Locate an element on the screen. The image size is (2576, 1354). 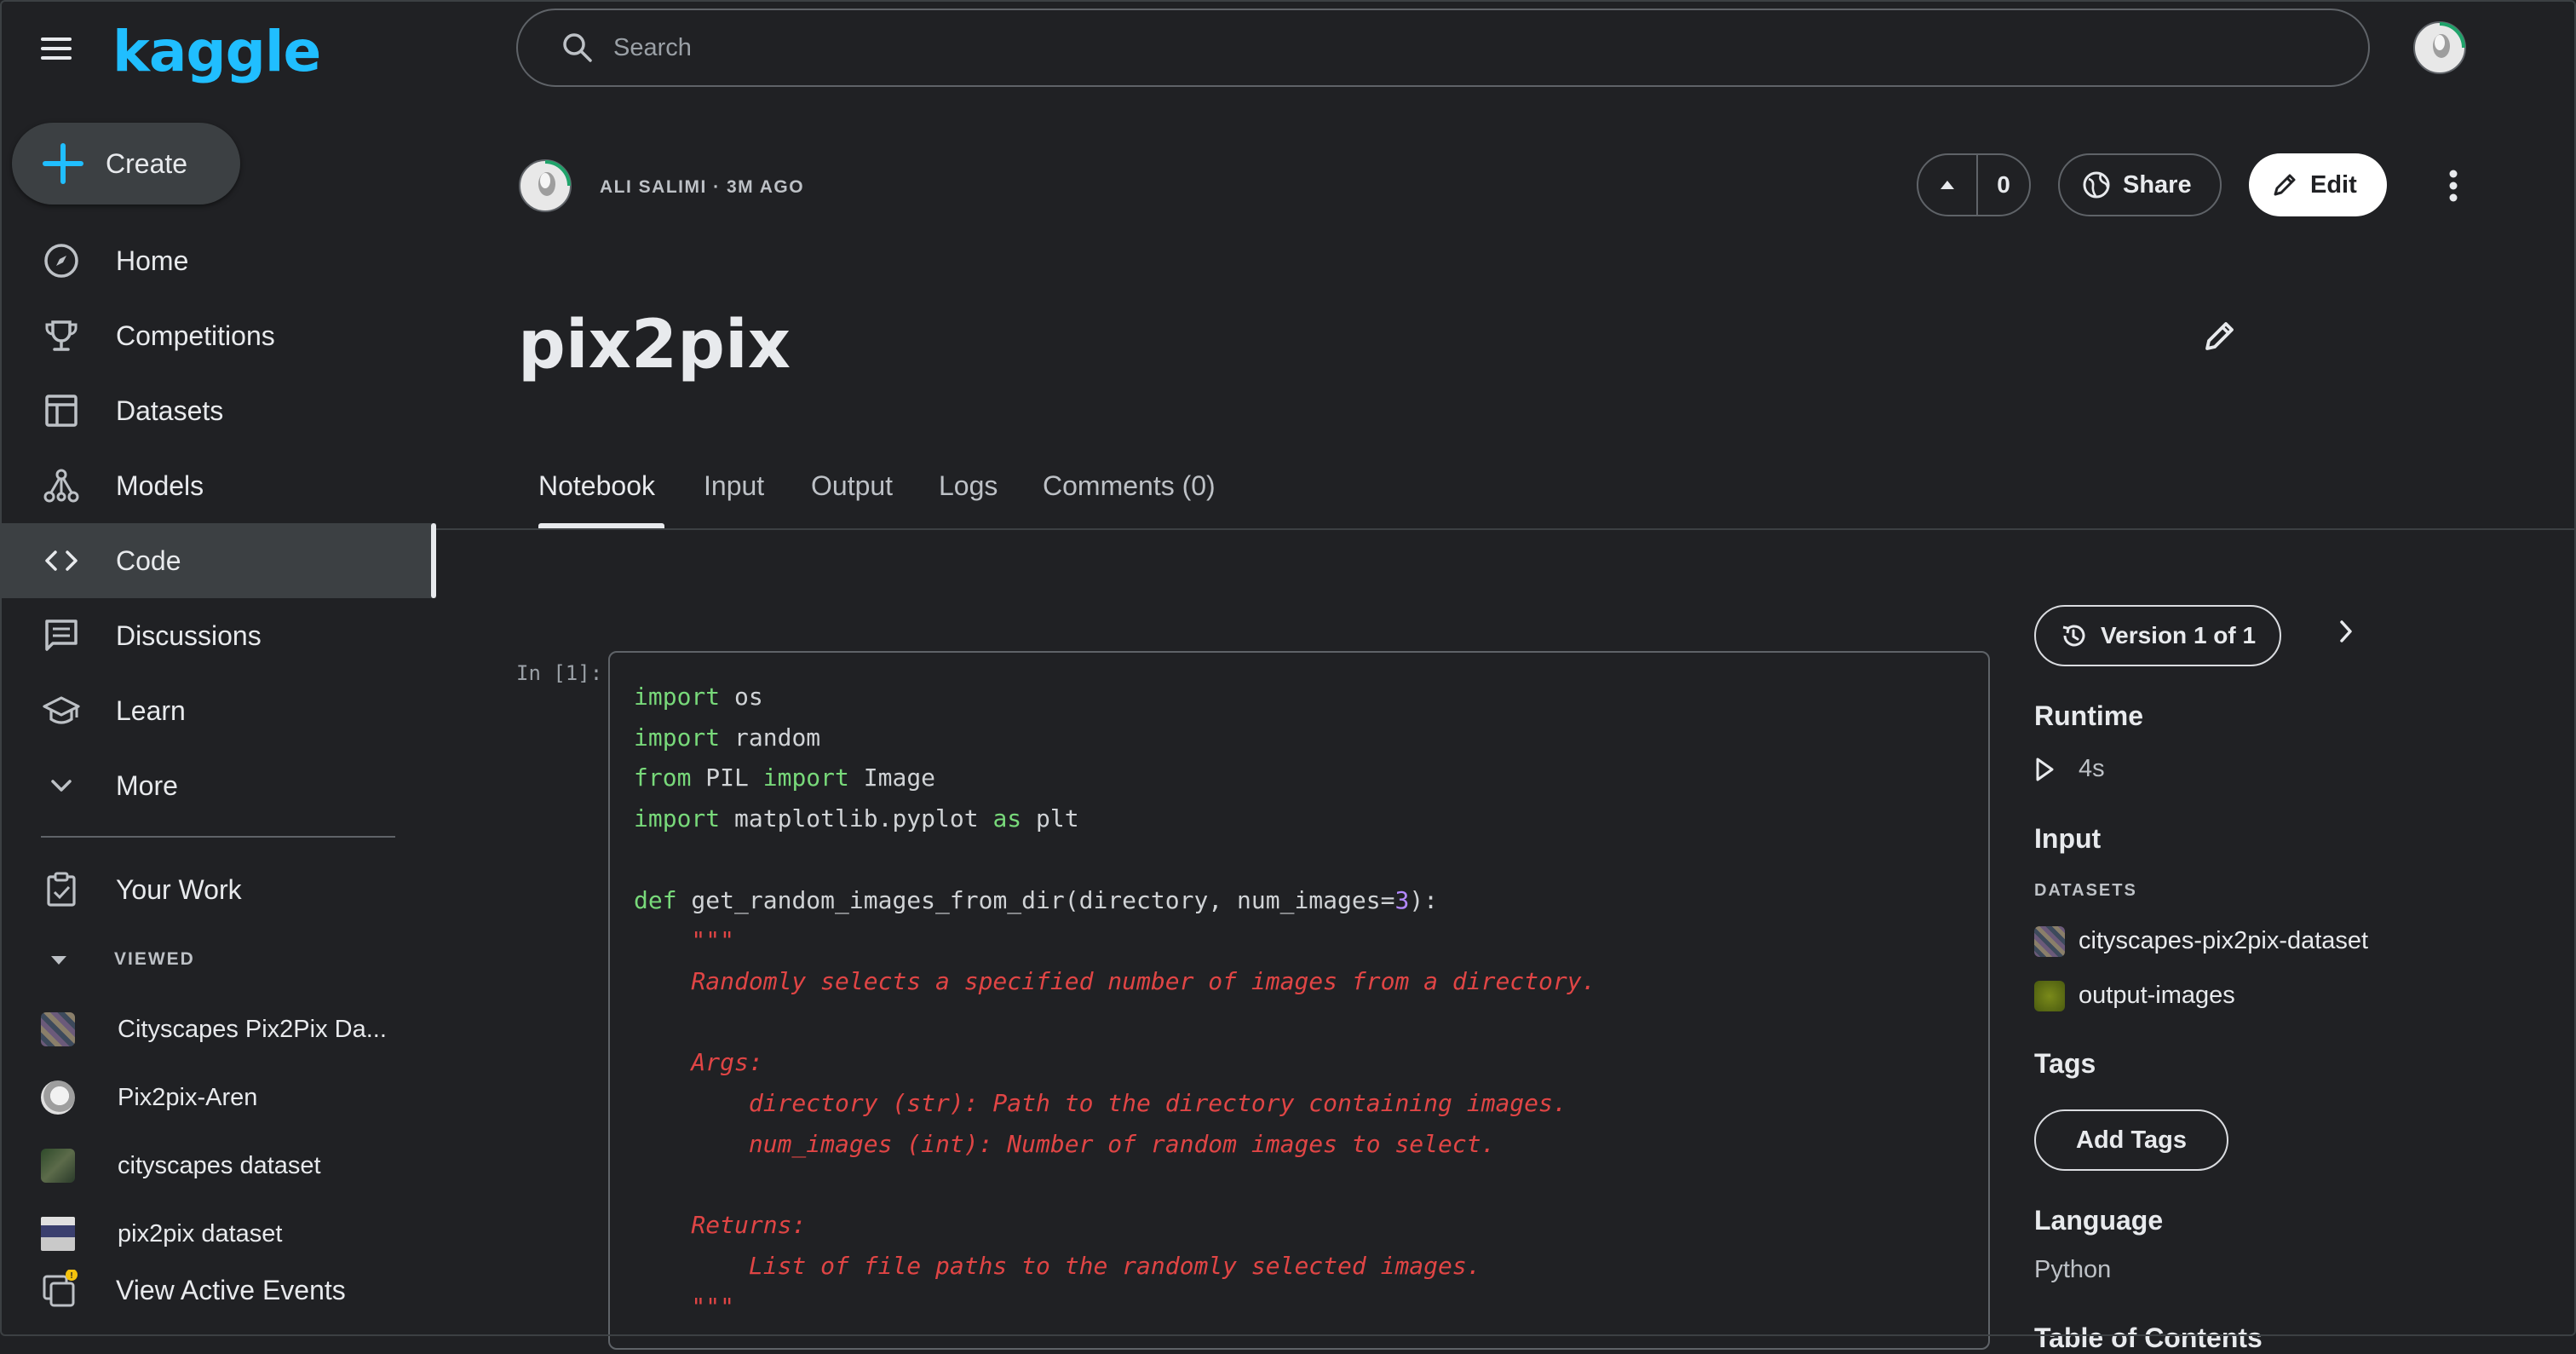
edit-label: Edit is located at coordinates (2333, 184).